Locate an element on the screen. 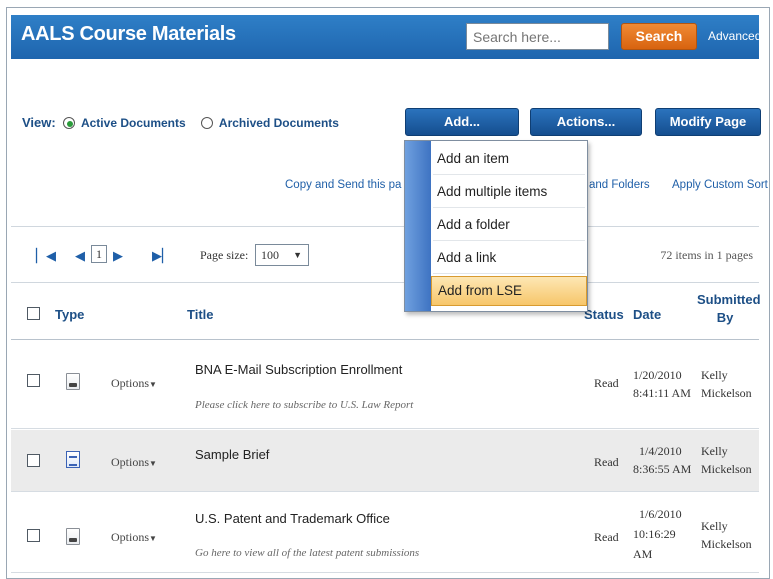 This screenshot has height=579, width=773. page-size-select: 100 ▼ is located at coordinates (282, 255).